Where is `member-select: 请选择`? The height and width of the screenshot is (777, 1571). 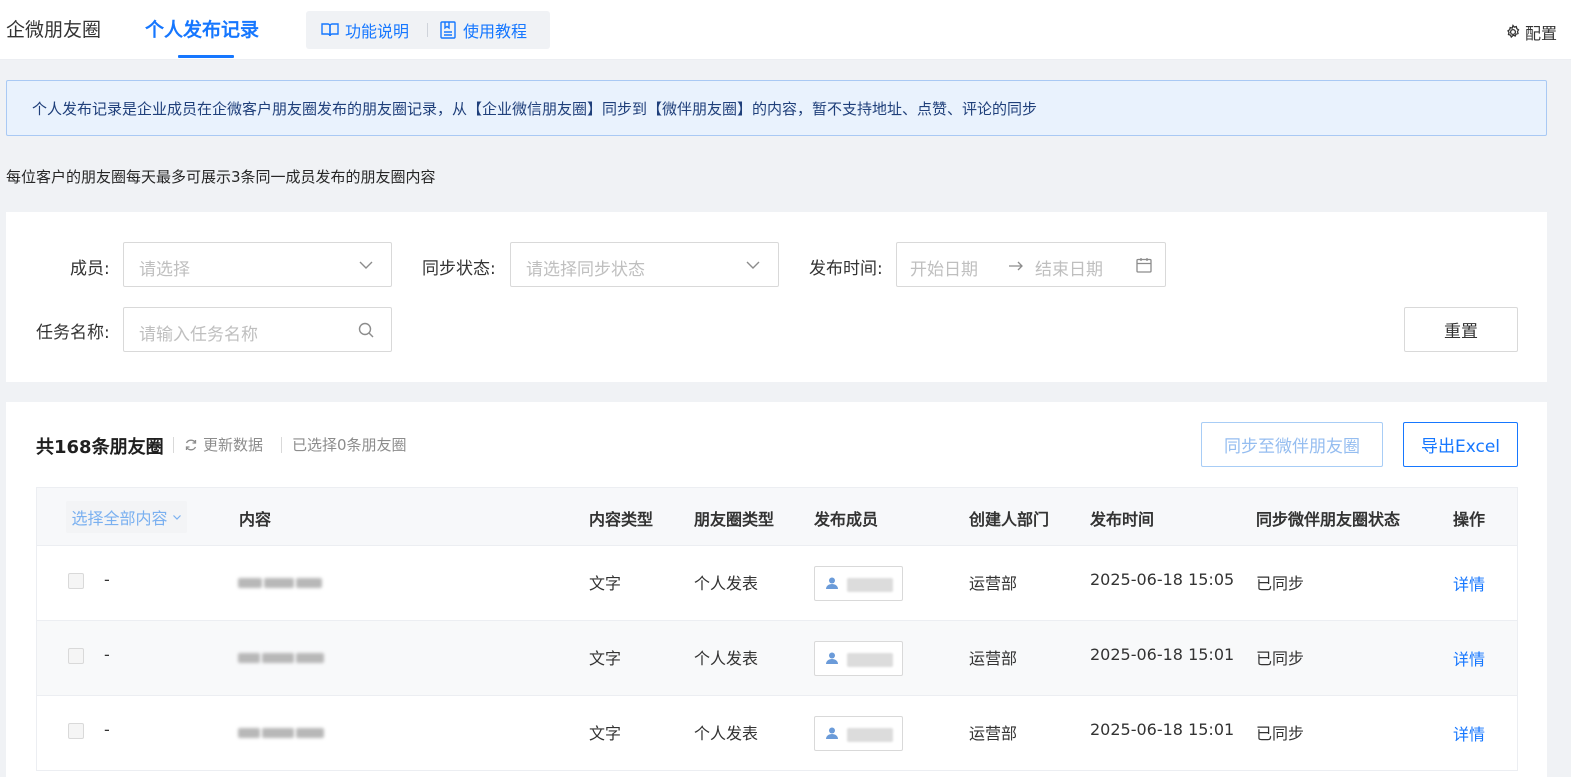
member-select: 请选择 is located at coordinates (257, 264).